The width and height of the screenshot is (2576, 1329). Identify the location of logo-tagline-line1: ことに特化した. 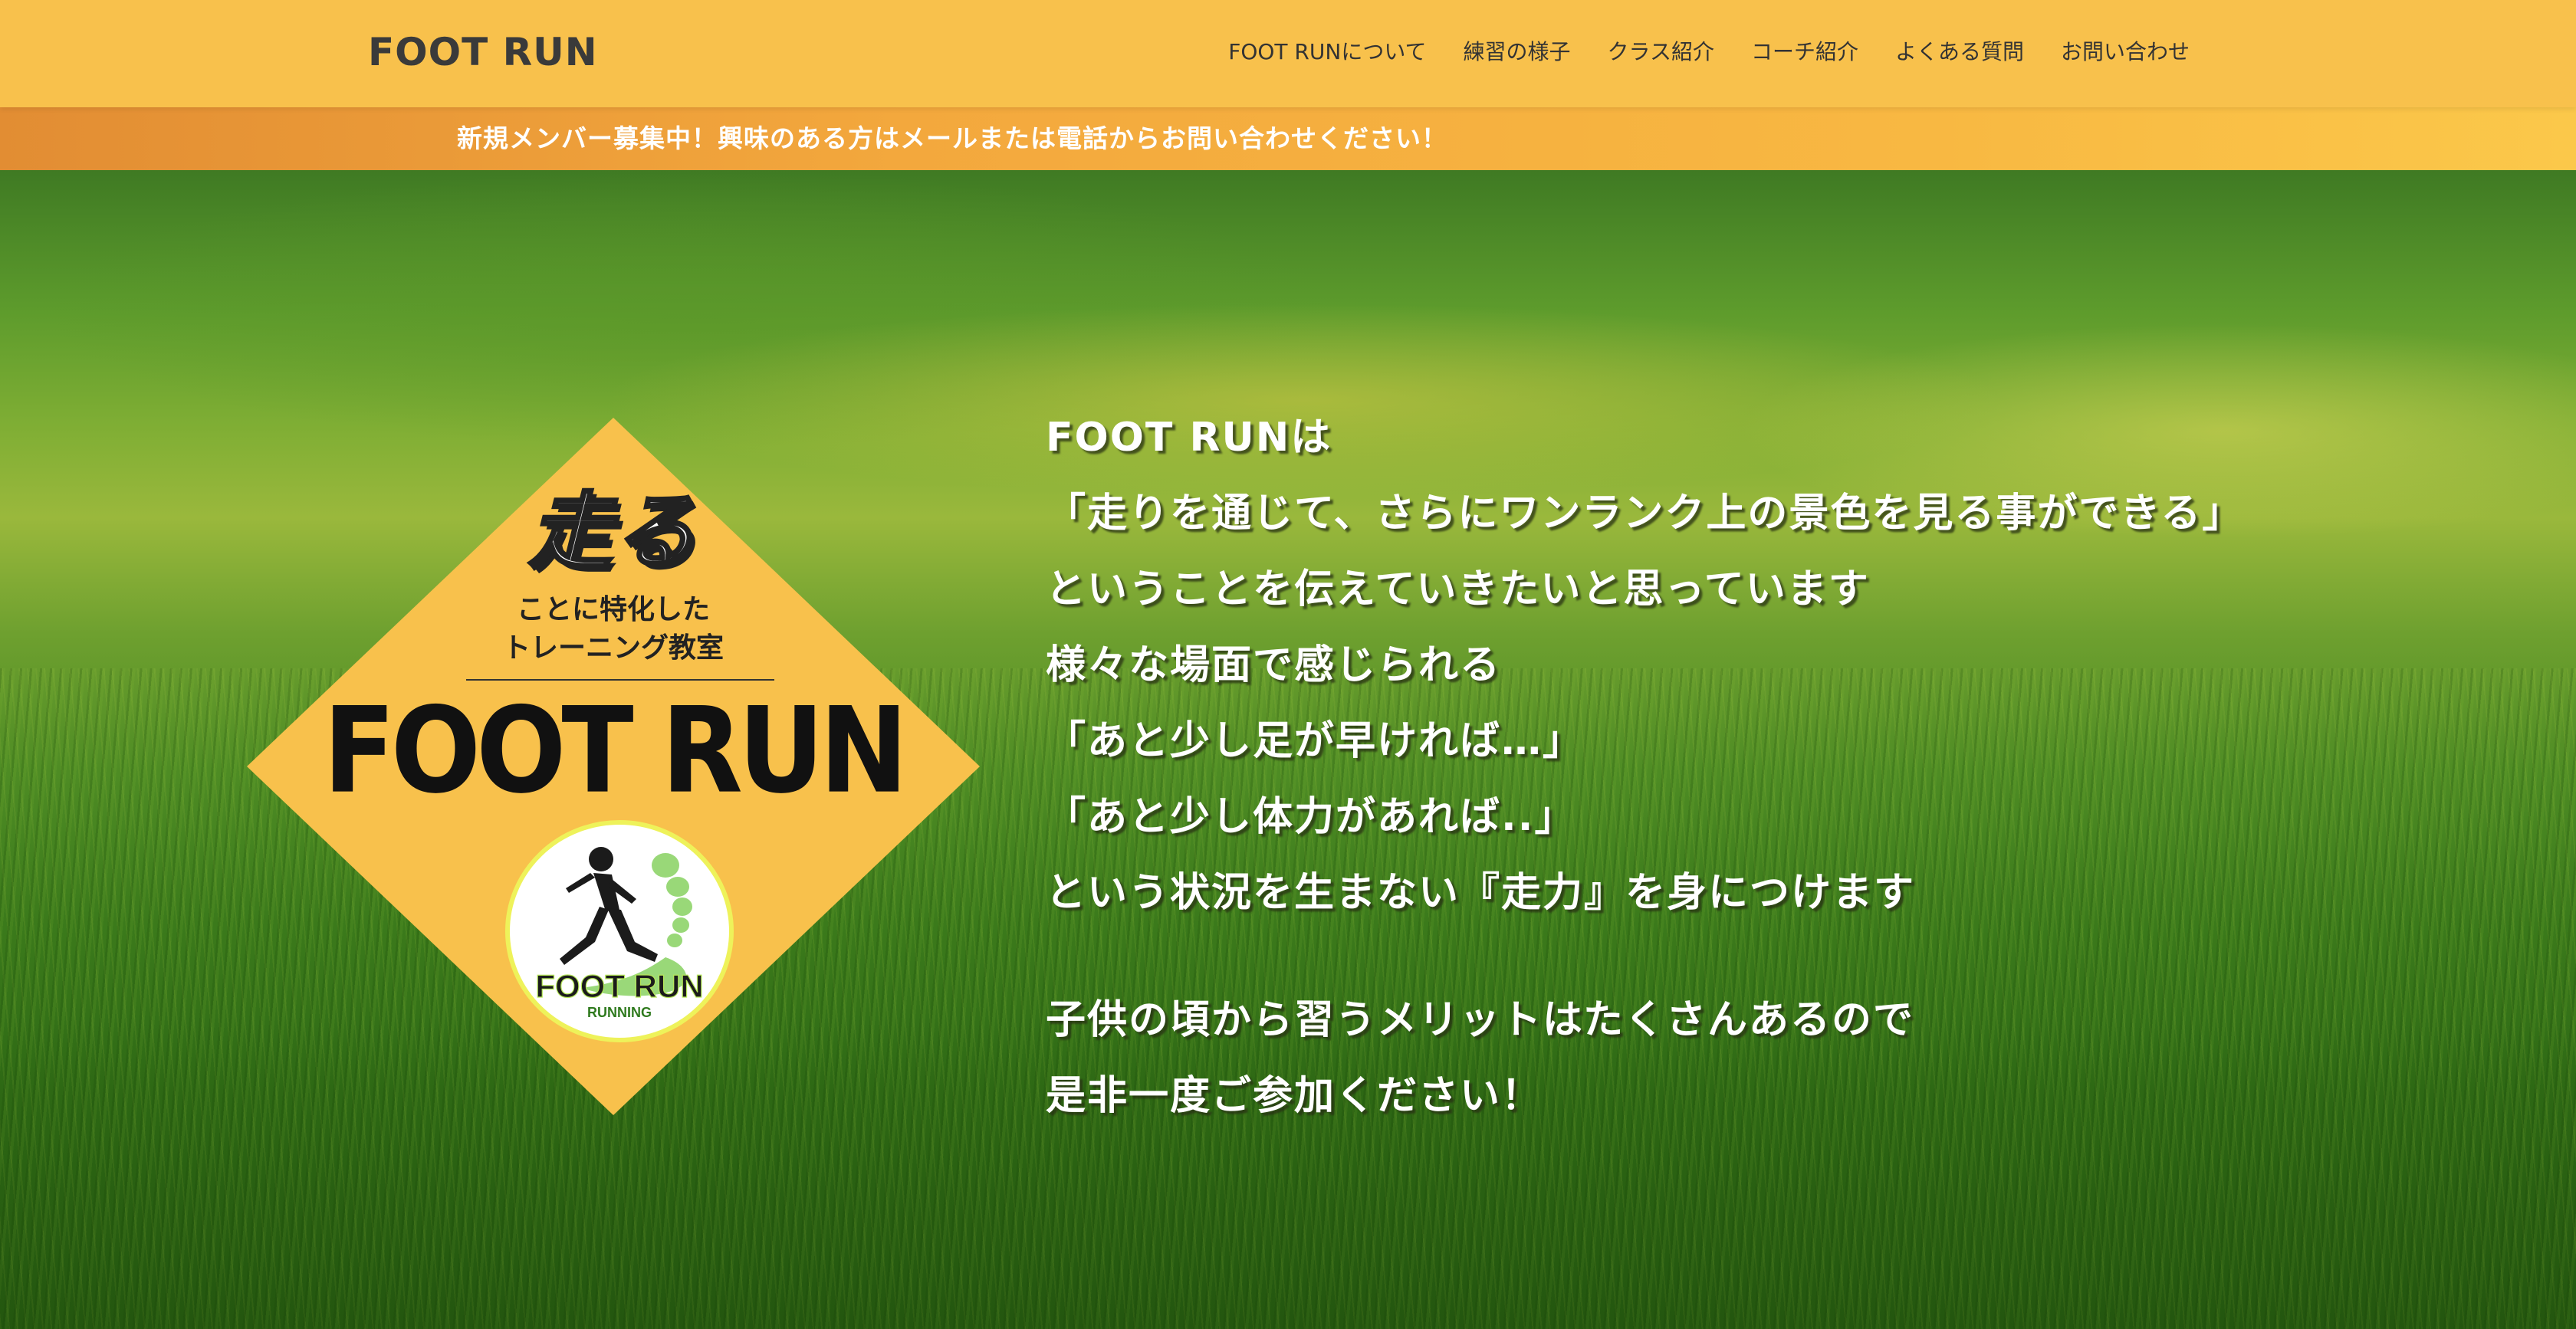
(613, 609).